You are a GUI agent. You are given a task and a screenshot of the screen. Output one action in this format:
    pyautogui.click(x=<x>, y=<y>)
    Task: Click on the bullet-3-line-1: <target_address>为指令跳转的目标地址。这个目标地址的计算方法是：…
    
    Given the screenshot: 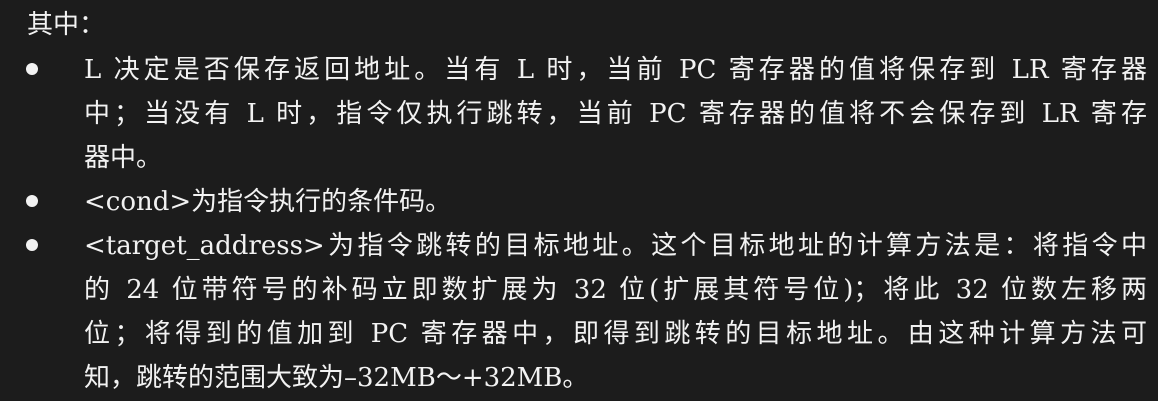 What is the action you would take?
    pyautogui.click(x=615, y=246)
    